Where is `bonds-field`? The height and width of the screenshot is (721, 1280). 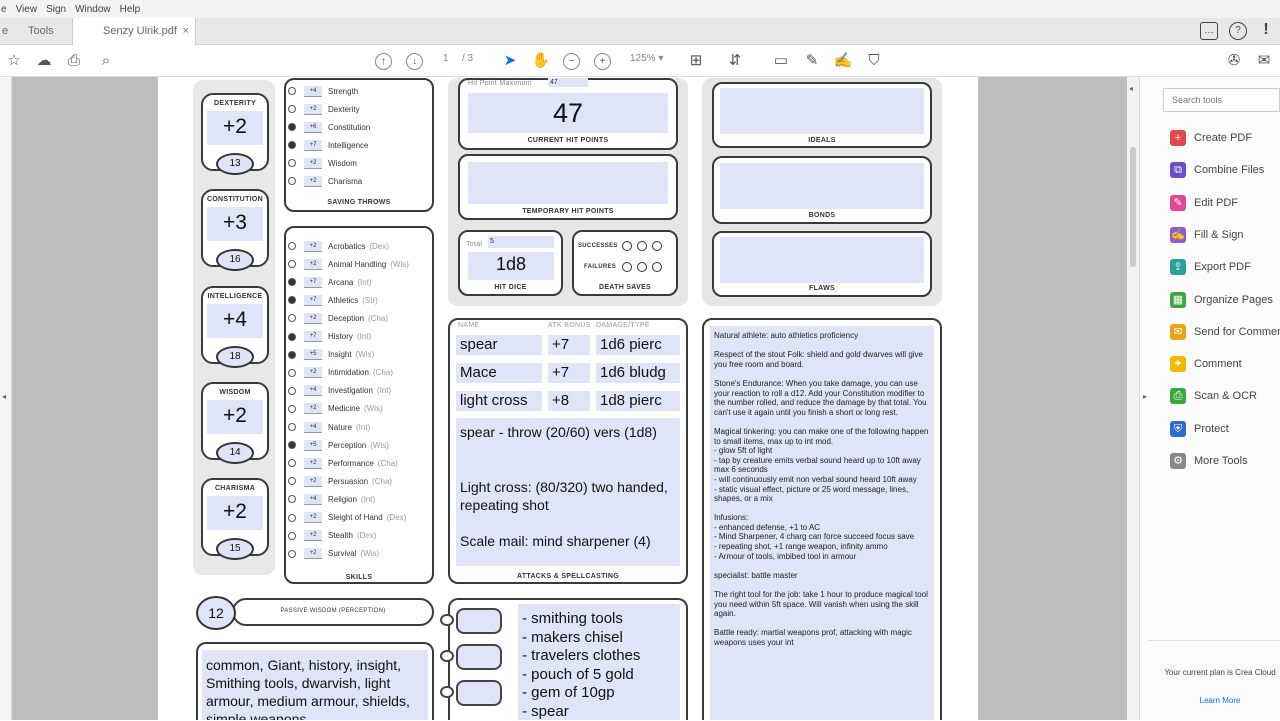 bonds-field is located at coordinates (822, 186).